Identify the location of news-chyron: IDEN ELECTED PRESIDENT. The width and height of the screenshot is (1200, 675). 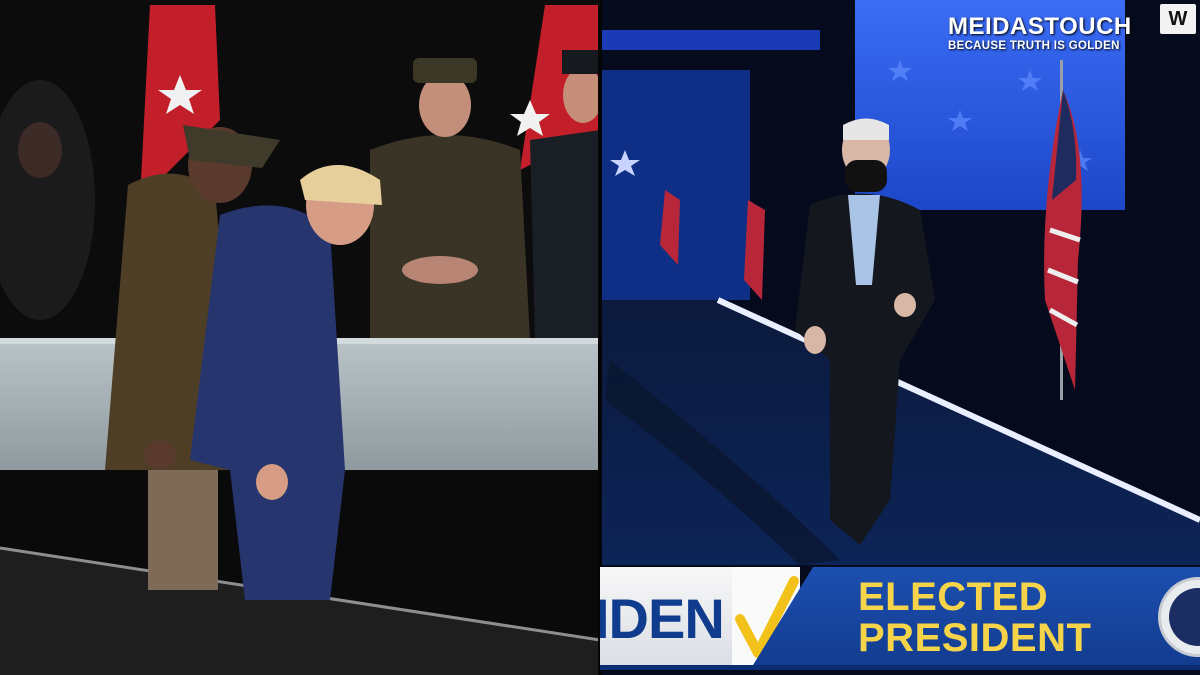
(900, 618).